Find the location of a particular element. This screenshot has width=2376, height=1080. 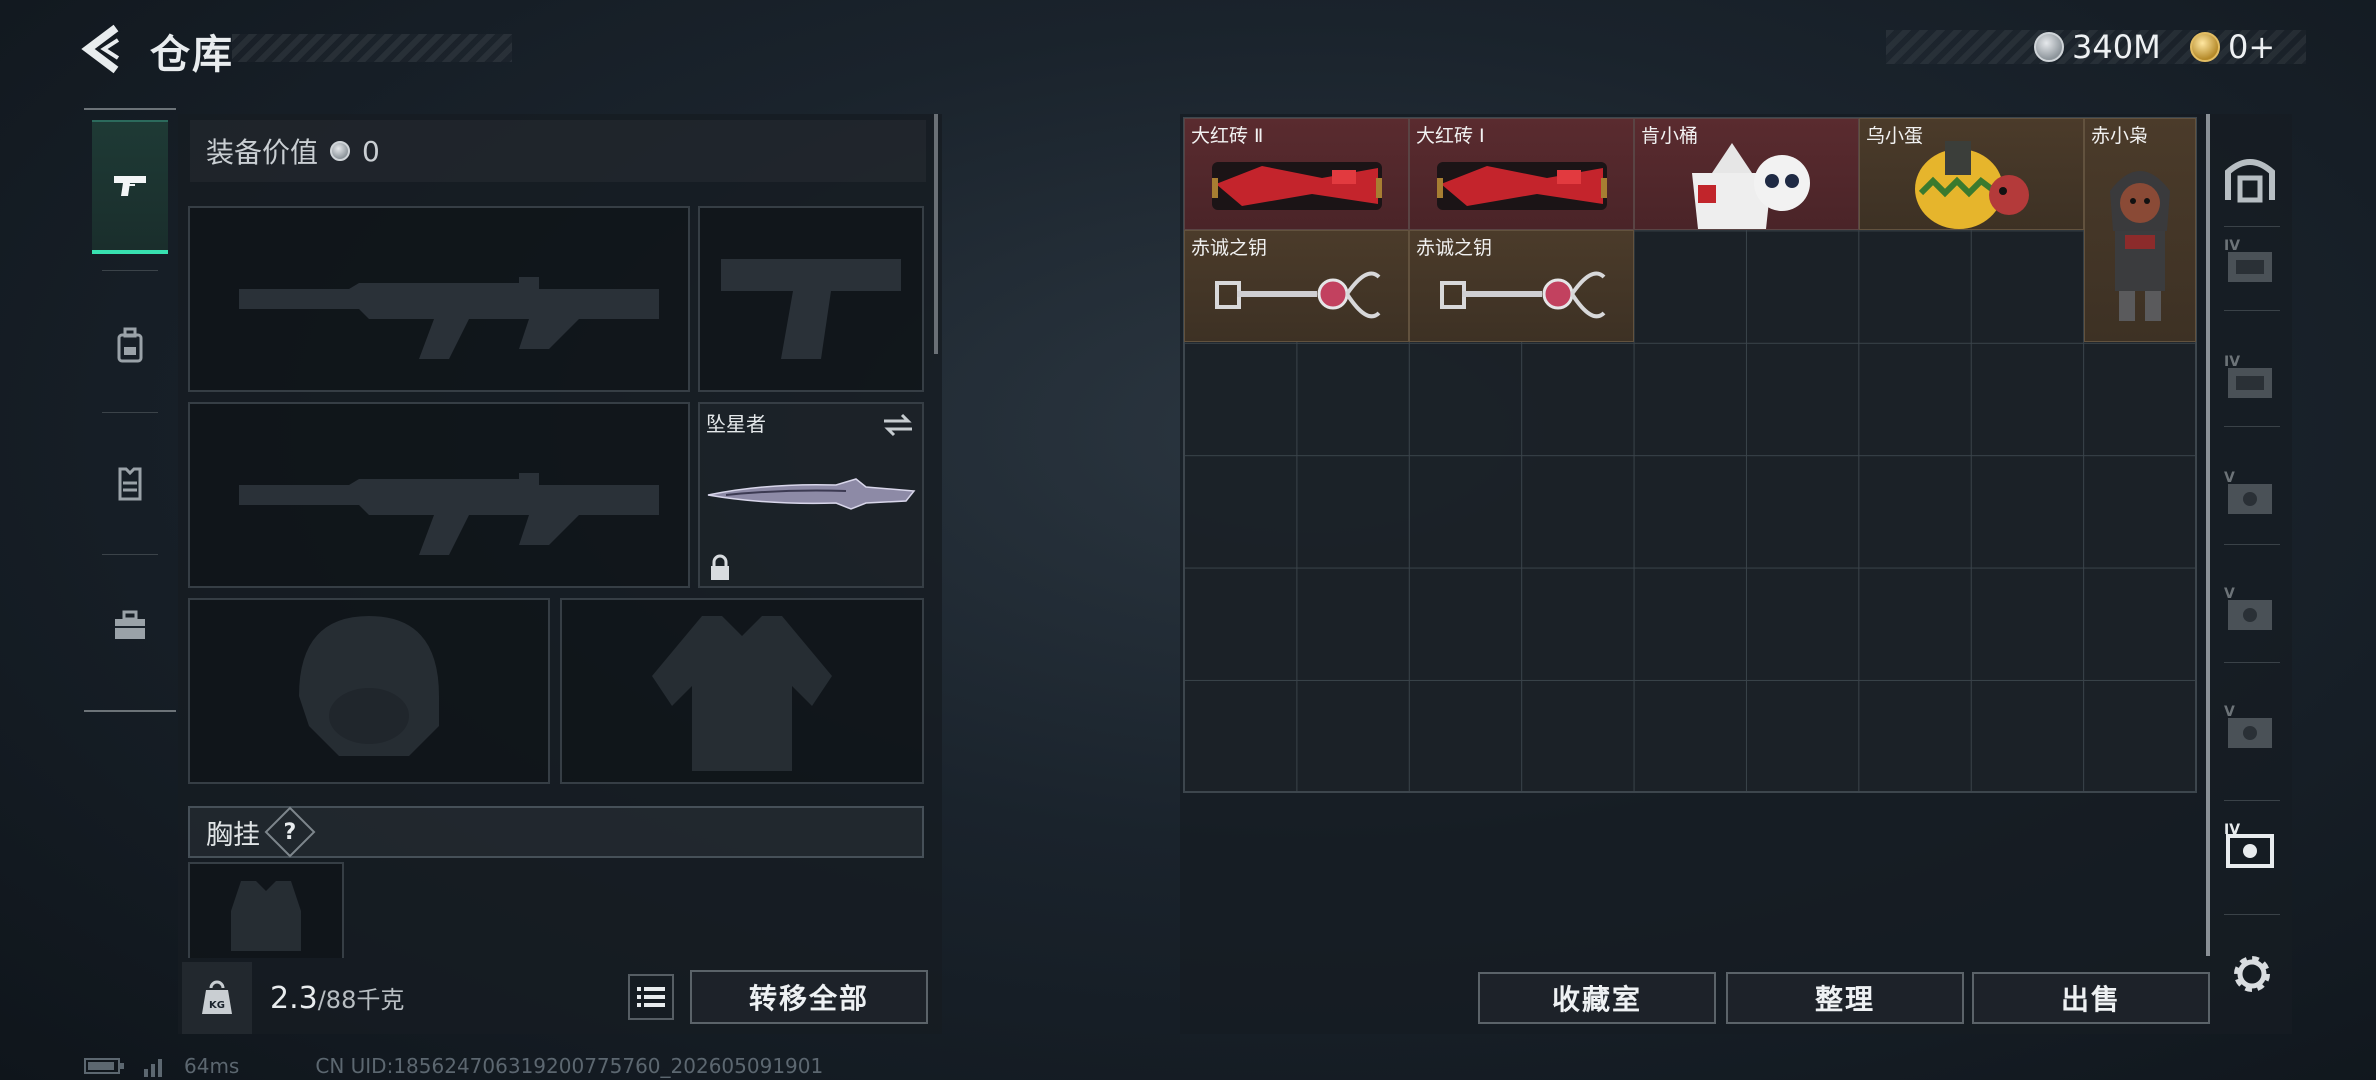

help-button: ? is located at coordinates (290, 832).